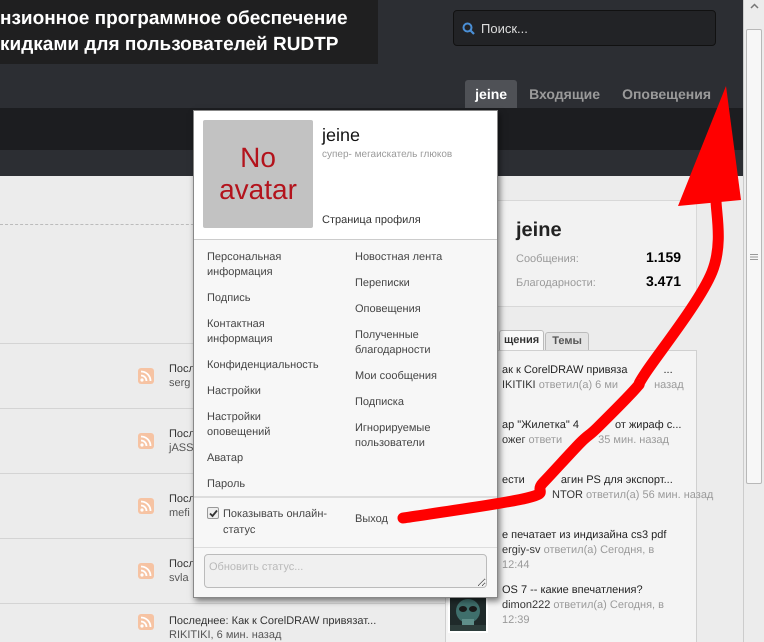 The image size is (764, 642). What do you see at coordinates (412, 283) in the screenshot?
I see `menu-link: Переписки` at bounding box center [412, 283].